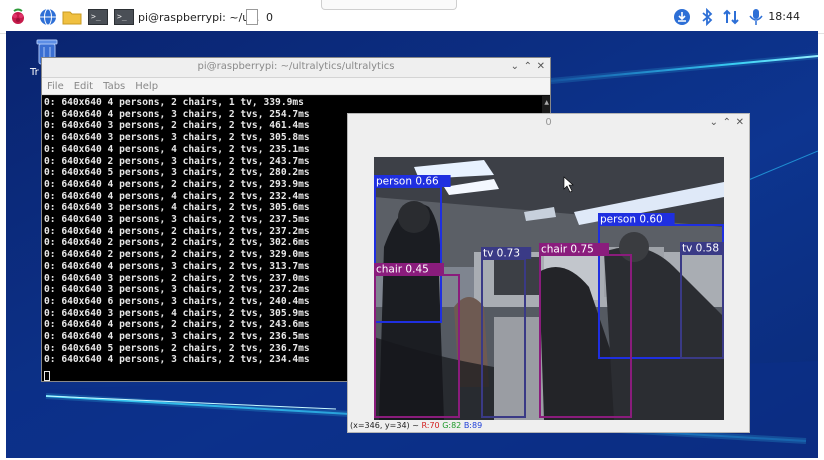 This screenshot has width=824, height=460. I want to click on pixel-blue-value: B:89, so click(473, 425).